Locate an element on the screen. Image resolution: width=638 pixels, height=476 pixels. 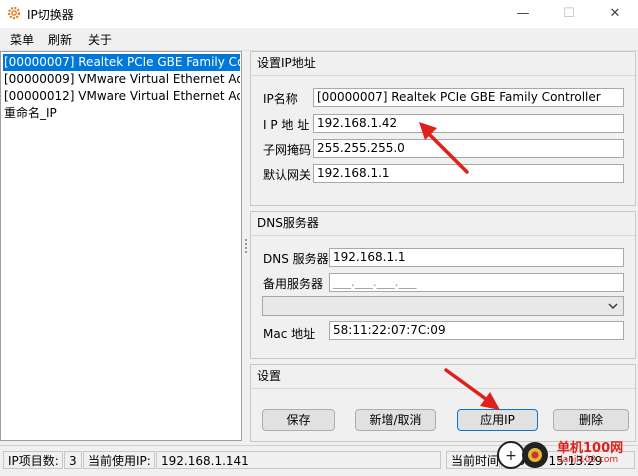
alt-dns-field: ___.___.___.___ is located at coordinates (476, 282).